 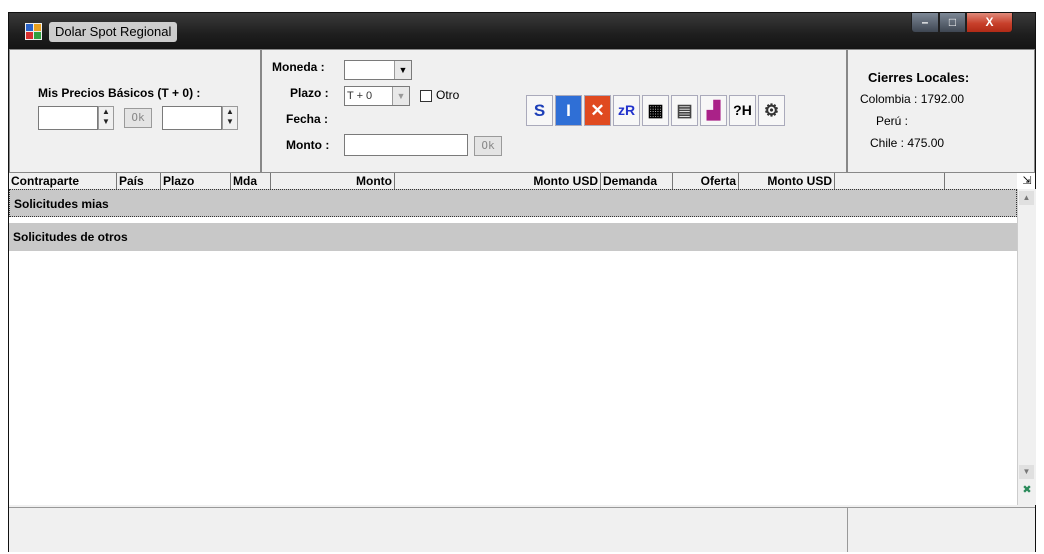 What do you see at coordinates (333, 181) in the screenshot?
I see `col-monto: Monto` at bounding box center [333, 181].